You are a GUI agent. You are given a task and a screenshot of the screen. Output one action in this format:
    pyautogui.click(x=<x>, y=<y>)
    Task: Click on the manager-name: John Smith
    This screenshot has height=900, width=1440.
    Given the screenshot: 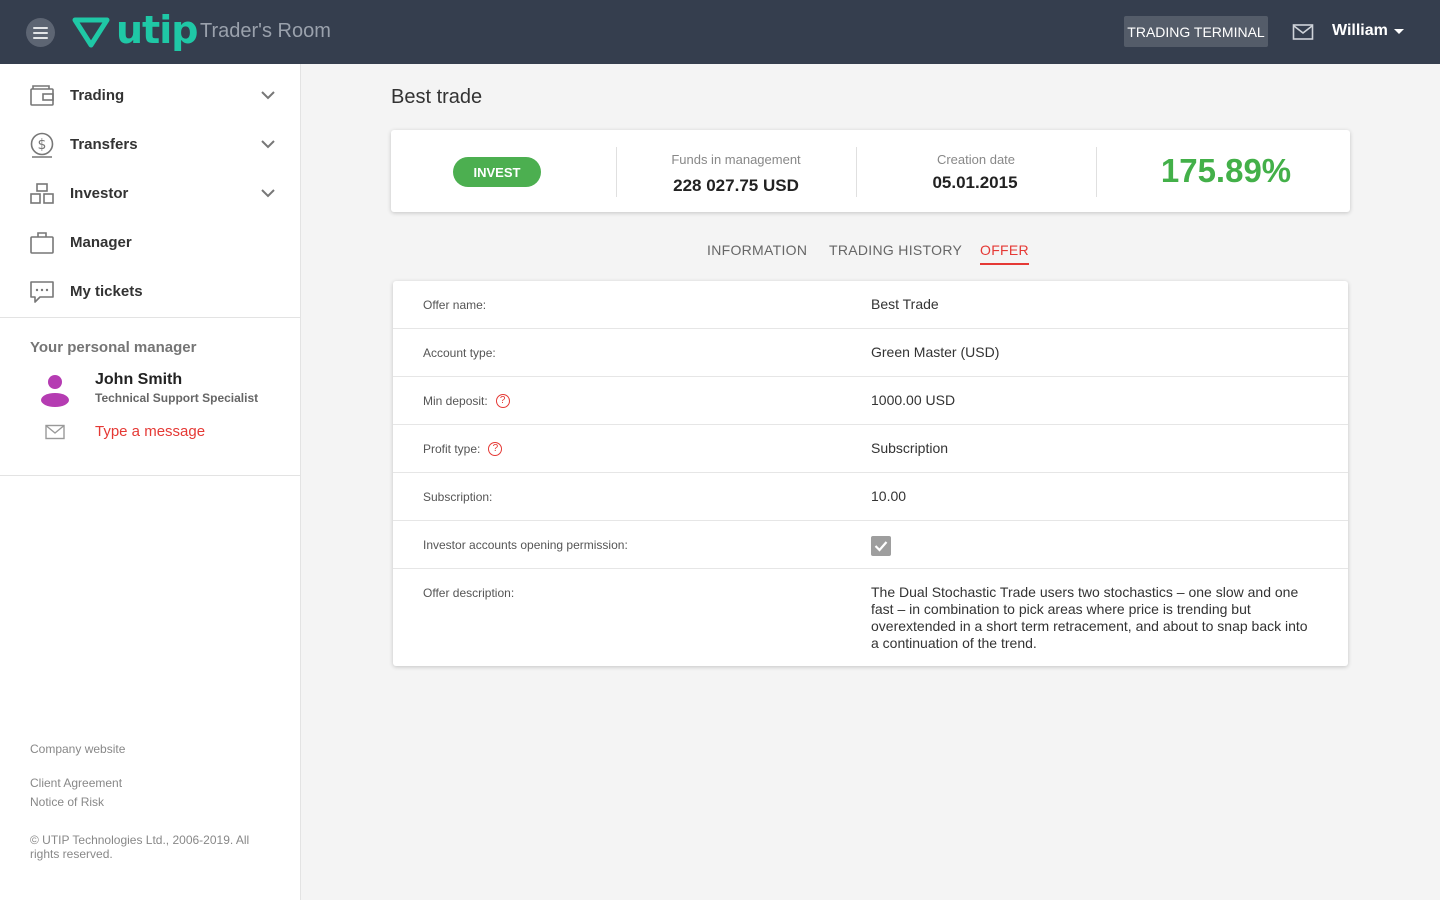 What is the action you would take?
    pyautogui.click(x=139, y=379)
    